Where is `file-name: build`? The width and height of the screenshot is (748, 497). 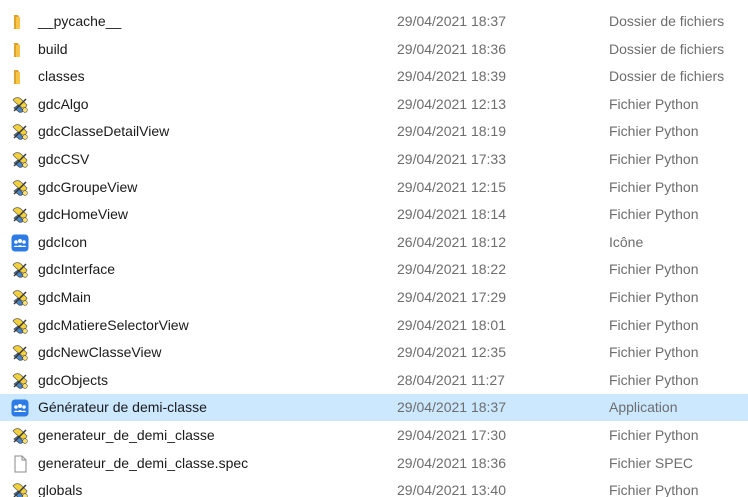 file-name: build is located at coordinates (53, 49).